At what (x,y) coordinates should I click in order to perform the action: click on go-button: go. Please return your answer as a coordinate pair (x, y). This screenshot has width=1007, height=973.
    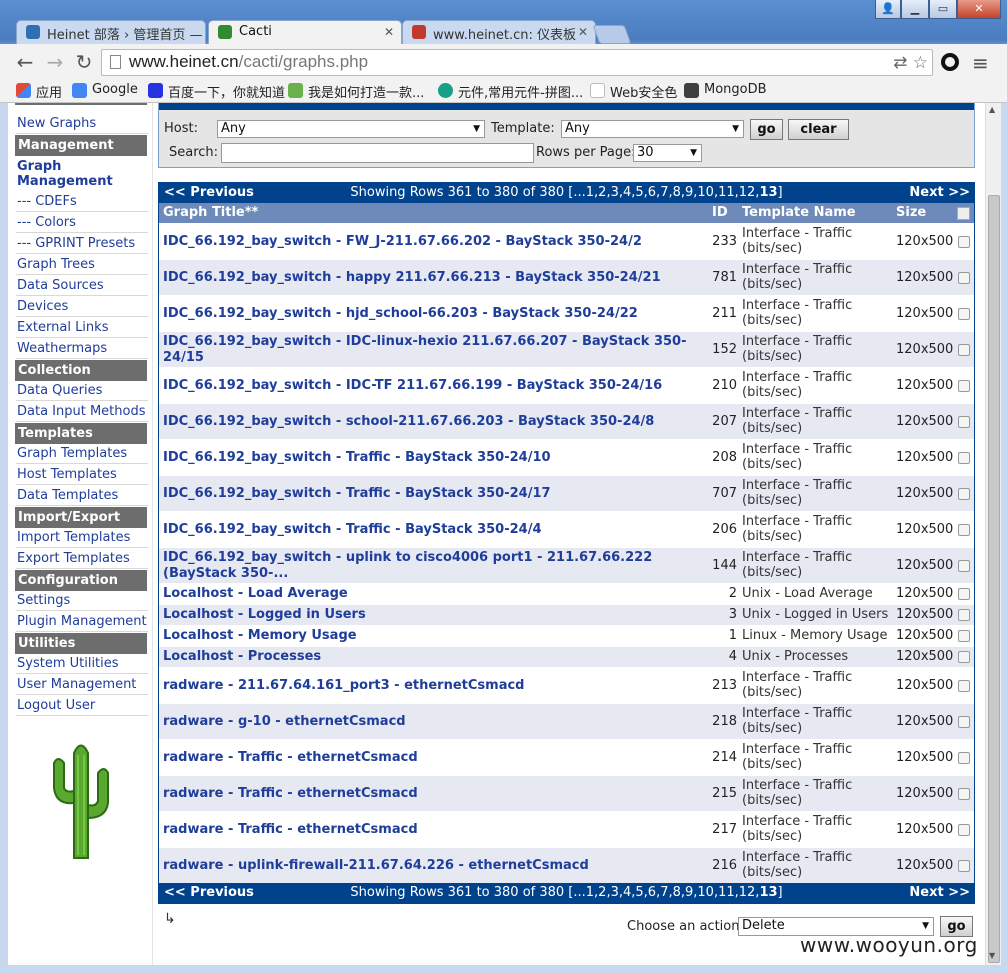
    Looking at the image, I should click on (766, 129).